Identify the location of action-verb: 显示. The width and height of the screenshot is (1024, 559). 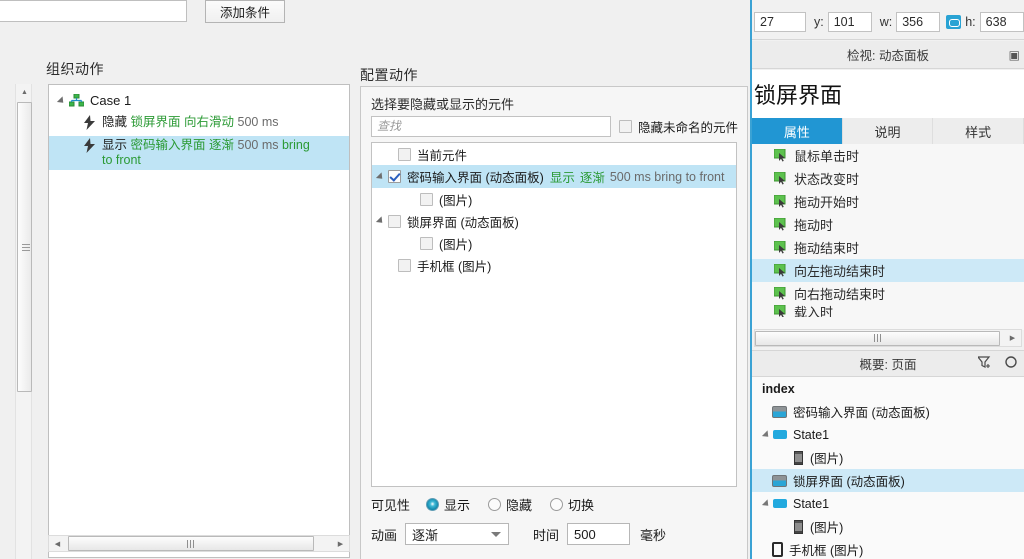
(115, 145).